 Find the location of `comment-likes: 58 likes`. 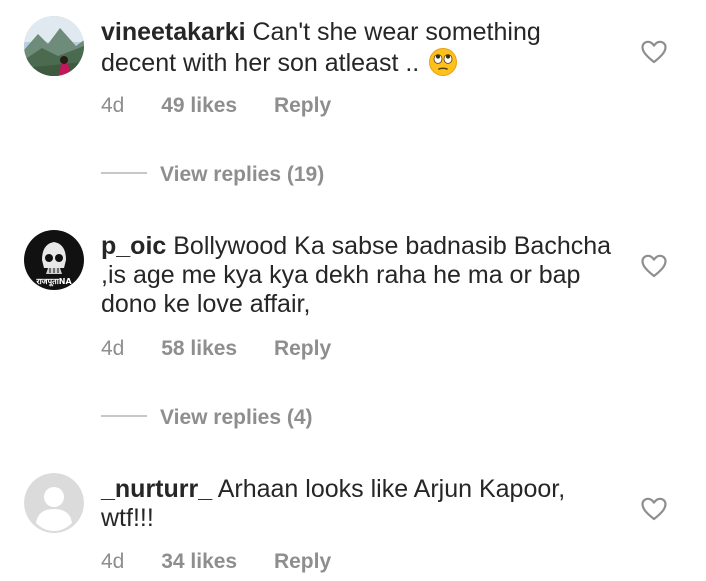

comment-likes: 58 likes is located at coordinates (199, 349).